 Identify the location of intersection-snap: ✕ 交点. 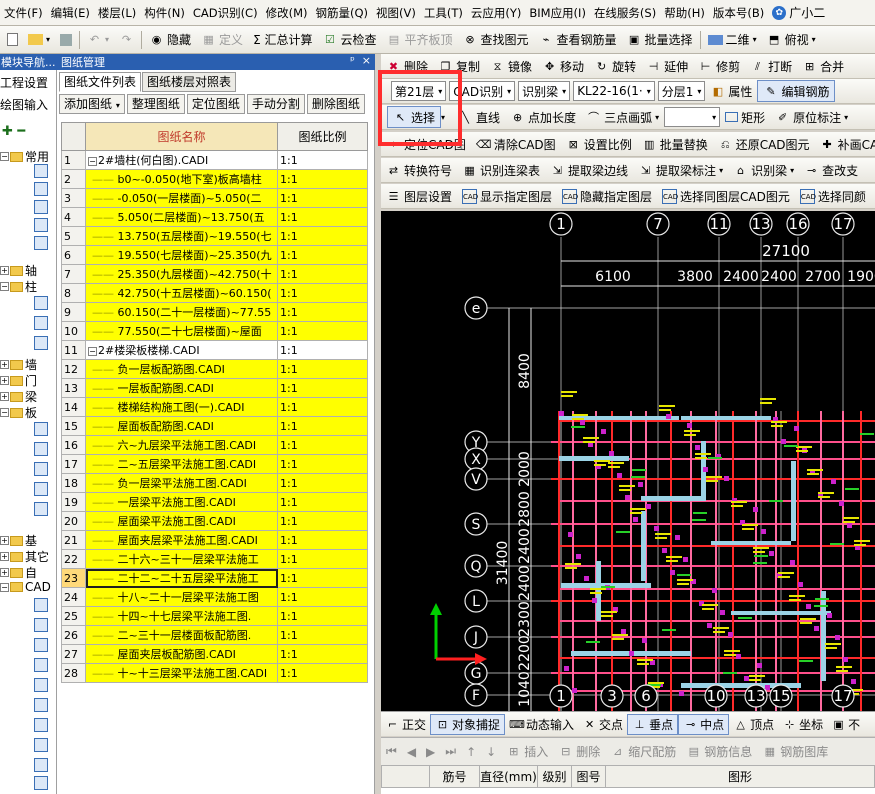
(602, 724).